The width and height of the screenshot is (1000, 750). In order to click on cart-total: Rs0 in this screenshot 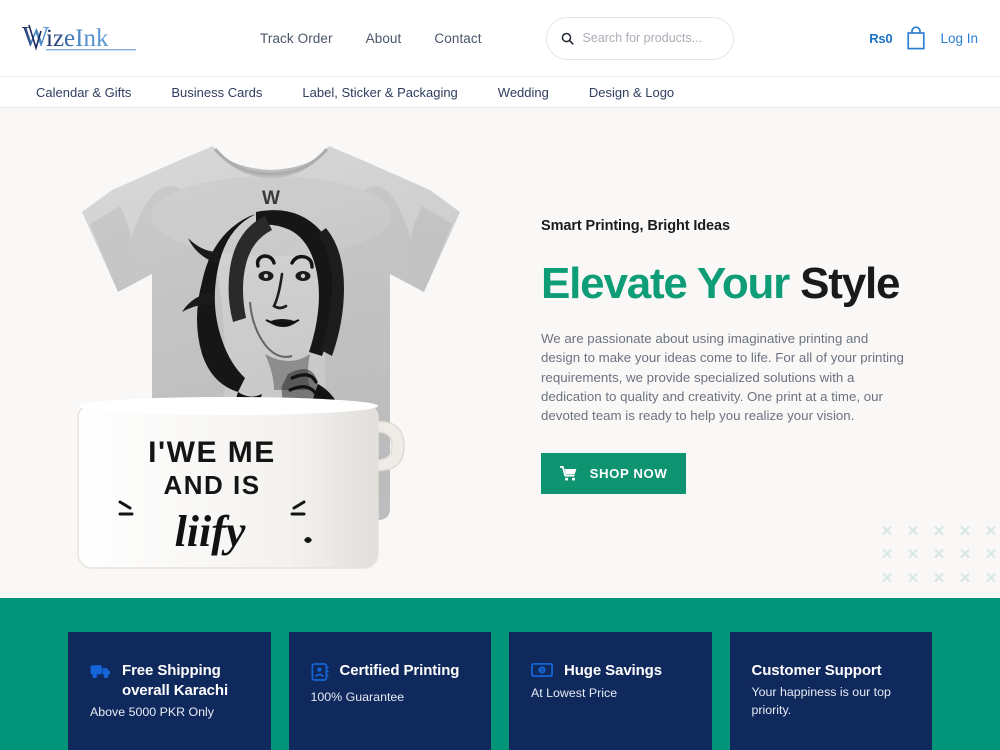, I will do `click(881, 38)`.